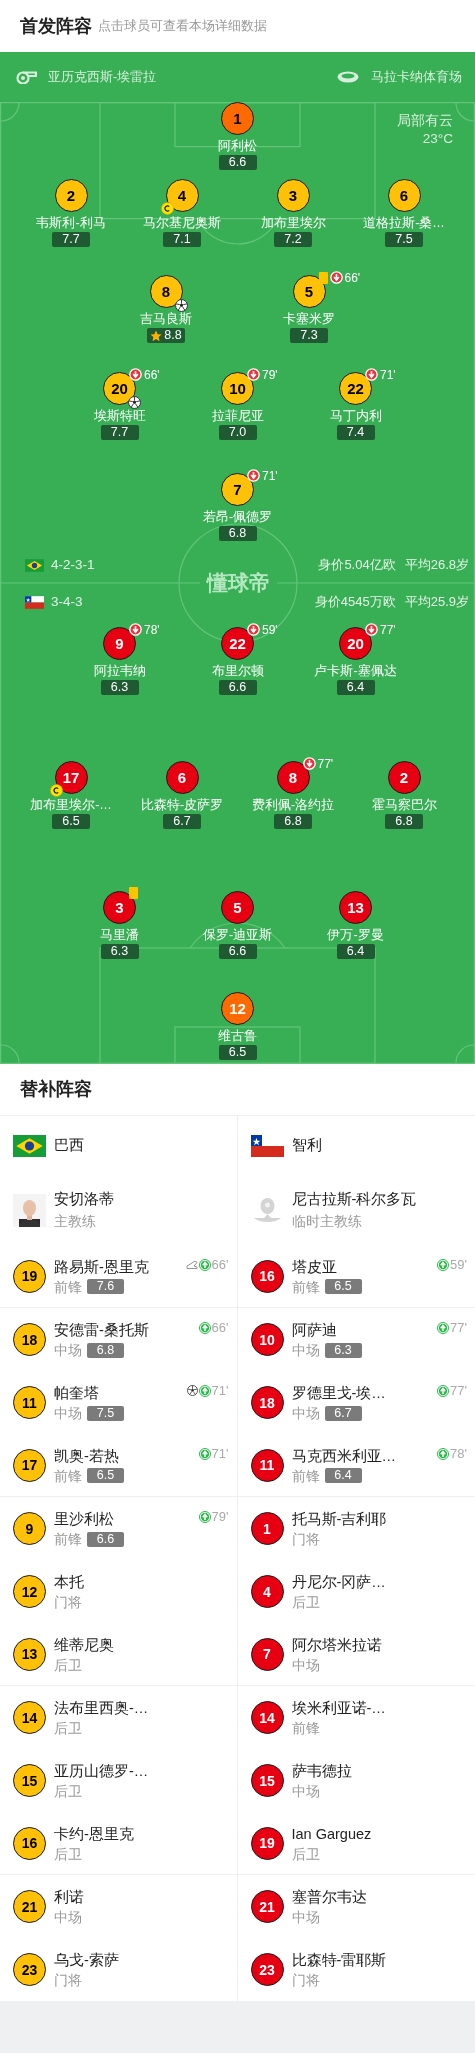 The height and width of the screenshot is (2053, 475). Describe the element at coordinates (220, 1264) in the screenshot. I see `substitution-minute: 66'` at that location.